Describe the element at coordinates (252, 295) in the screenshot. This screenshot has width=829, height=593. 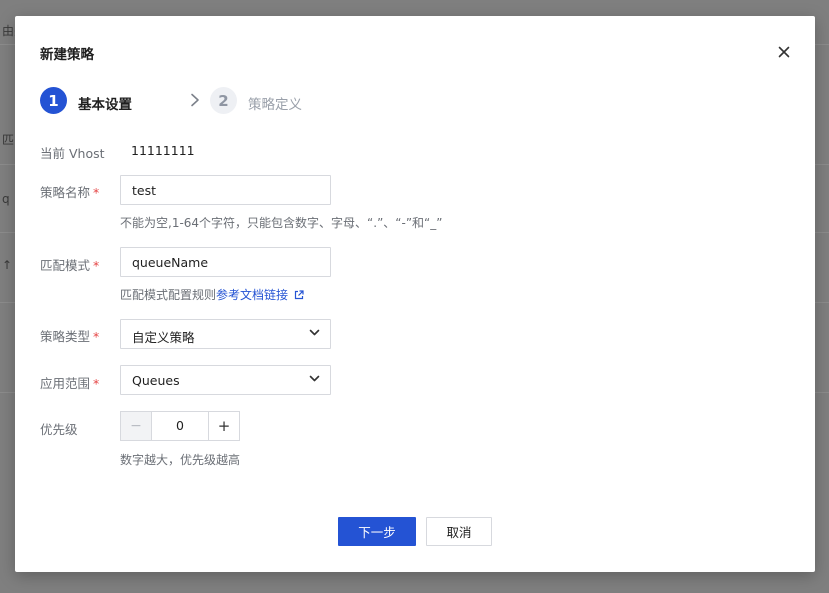
I see `reference-doc-link: 参考文档链接` at that location.